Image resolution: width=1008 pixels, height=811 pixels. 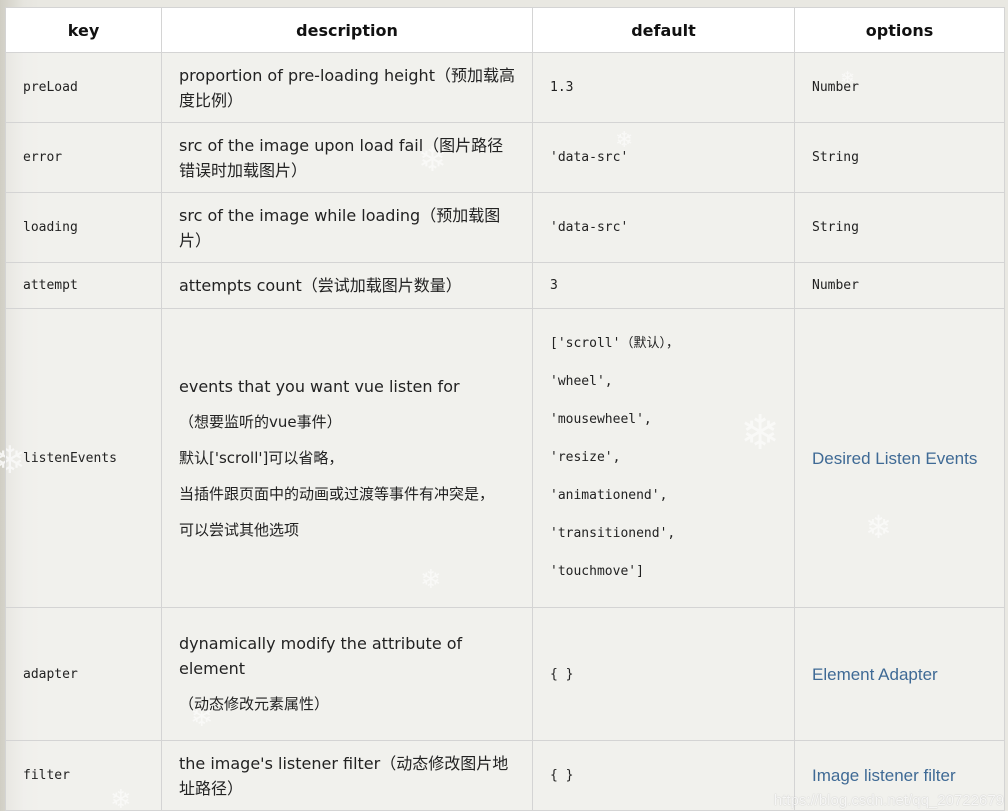 I want to click on cell-key: loading, so click(x=83, y=227).